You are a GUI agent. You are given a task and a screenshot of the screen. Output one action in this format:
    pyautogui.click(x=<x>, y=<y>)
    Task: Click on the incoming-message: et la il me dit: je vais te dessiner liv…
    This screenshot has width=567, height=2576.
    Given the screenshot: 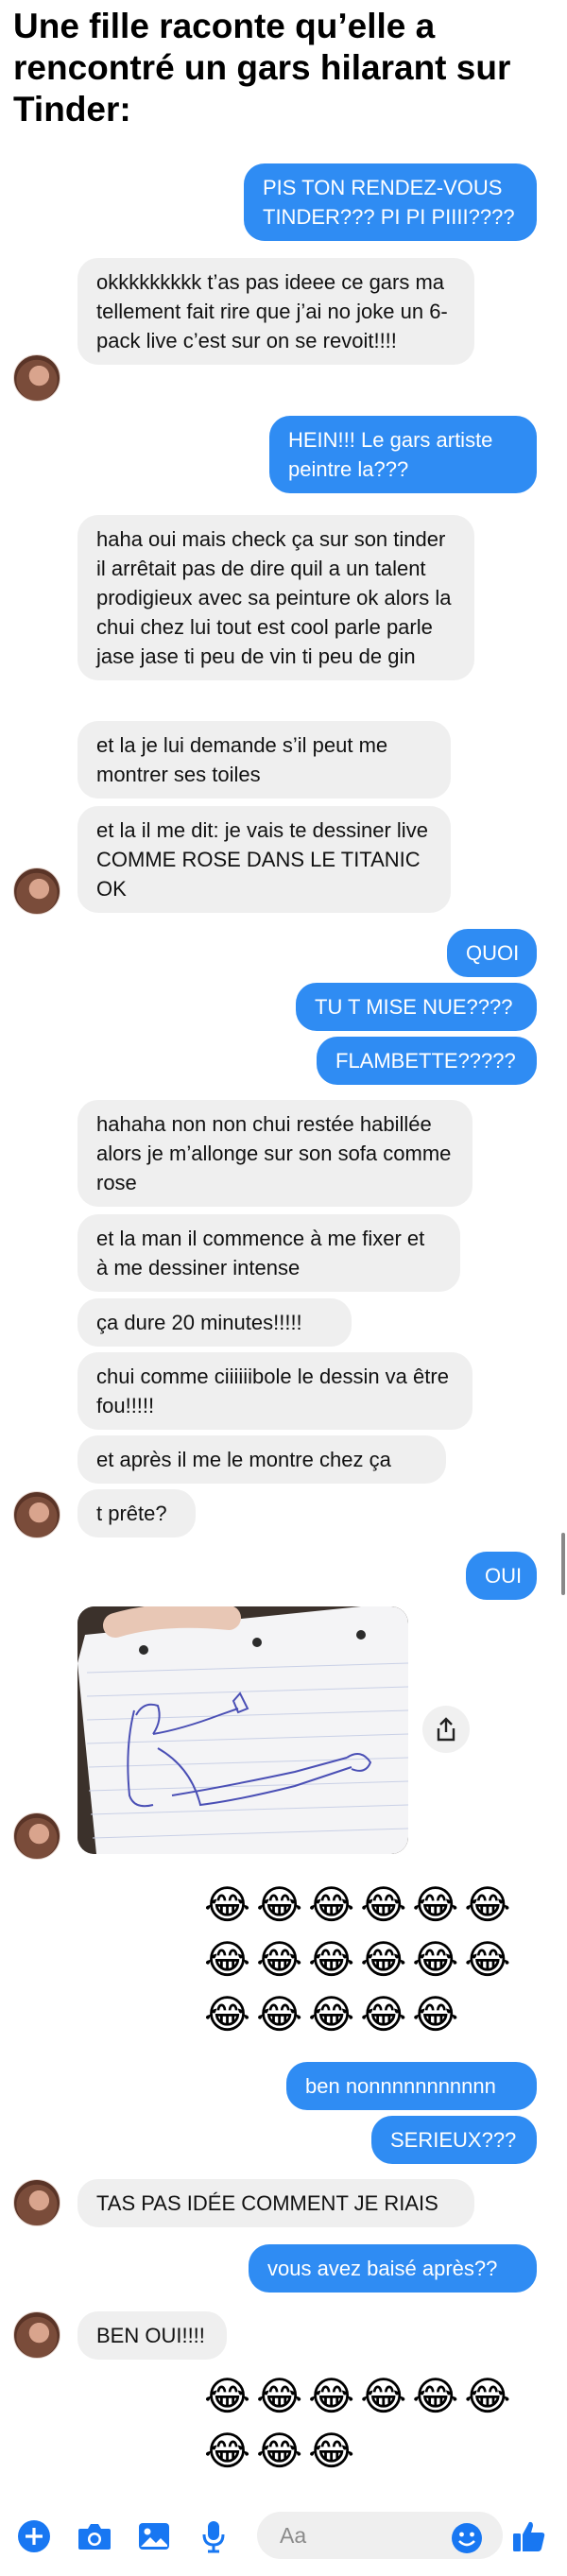 What is the action you would take?
    pyautogui.click(x=264, y=859)
    